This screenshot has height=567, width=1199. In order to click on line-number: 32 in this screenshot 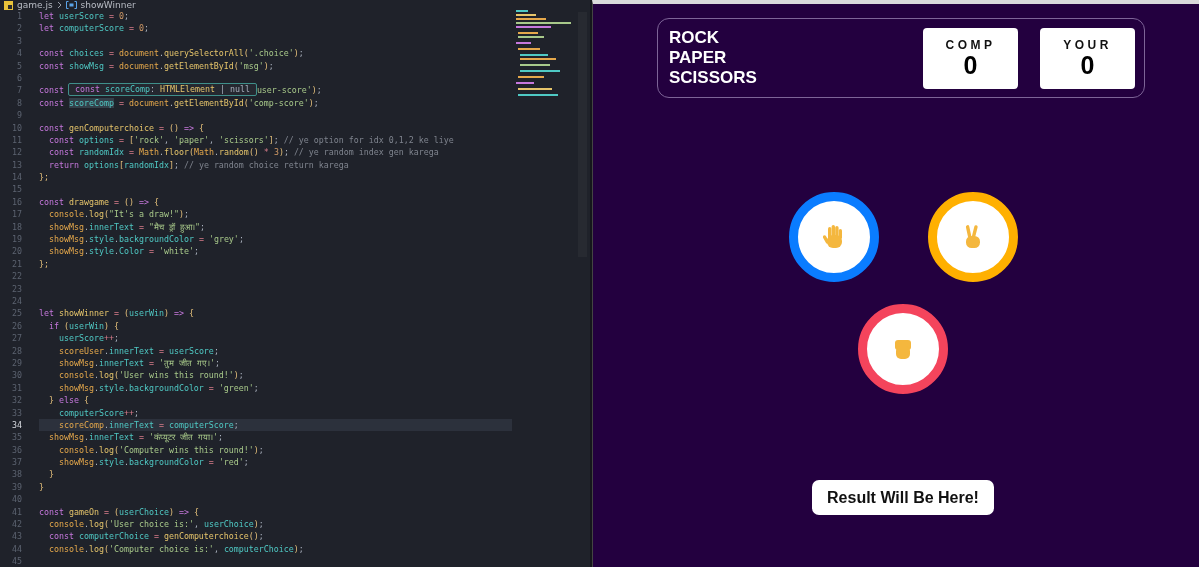, I will do `click(16, 400)`.